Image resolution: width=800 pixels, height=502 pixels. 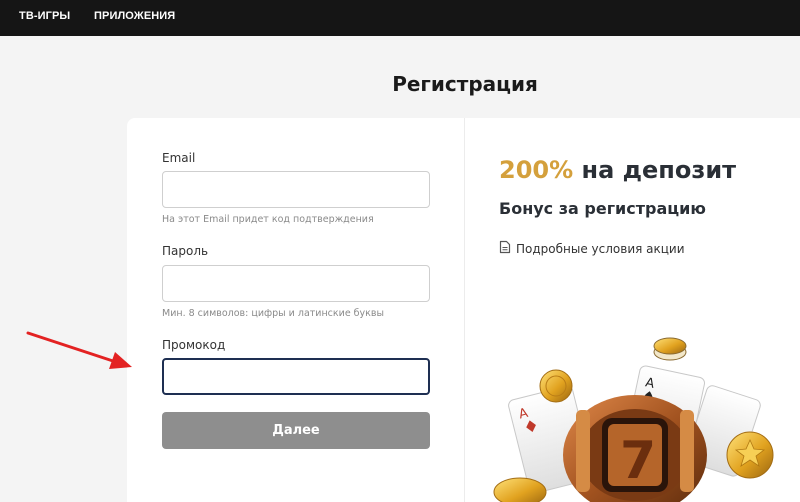 I want to click on terms-link-label: Подробные условия акции, so click(x=600, y=248).